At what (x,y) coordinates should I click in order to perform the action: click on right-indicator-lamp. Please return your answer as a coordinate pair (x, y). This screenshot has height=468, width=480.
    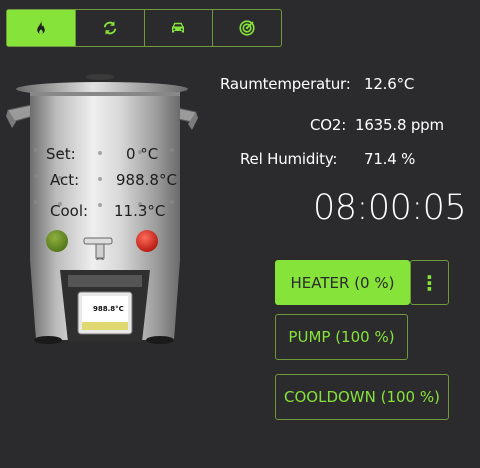
    Looking at the image, I should click on (147, 241).